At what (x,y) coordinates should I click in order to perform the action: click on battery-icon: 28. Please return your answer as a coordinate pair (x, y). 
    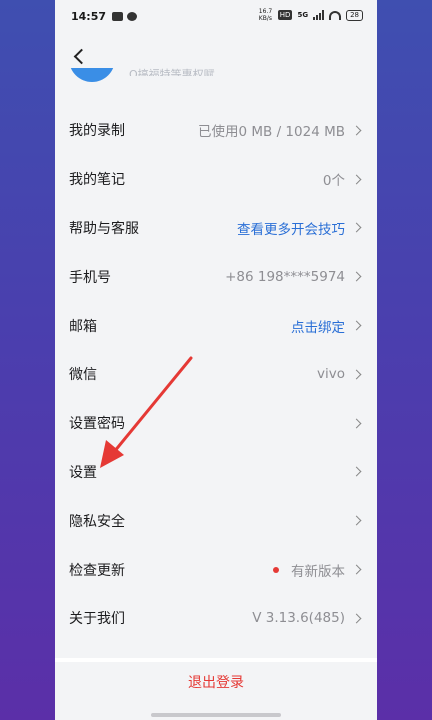
    Looking at the image, I should click on (354, 15).